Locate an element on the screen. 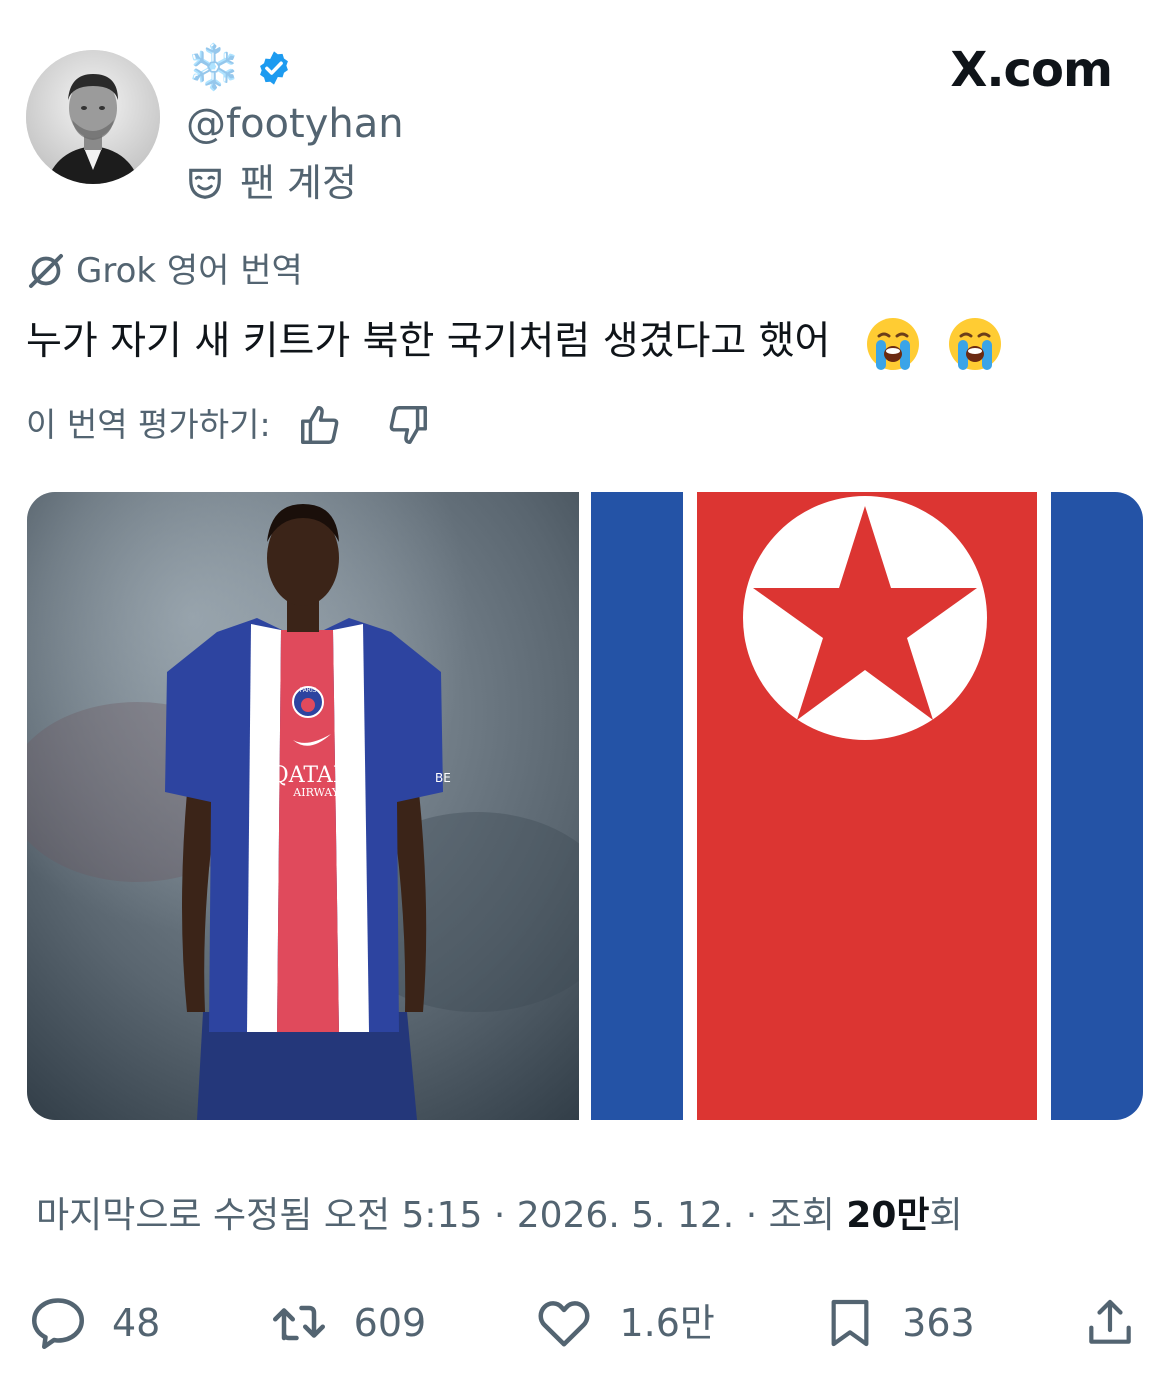 The image size is (1170, 1384). reply-icon is located at coordinates (58, 1323).